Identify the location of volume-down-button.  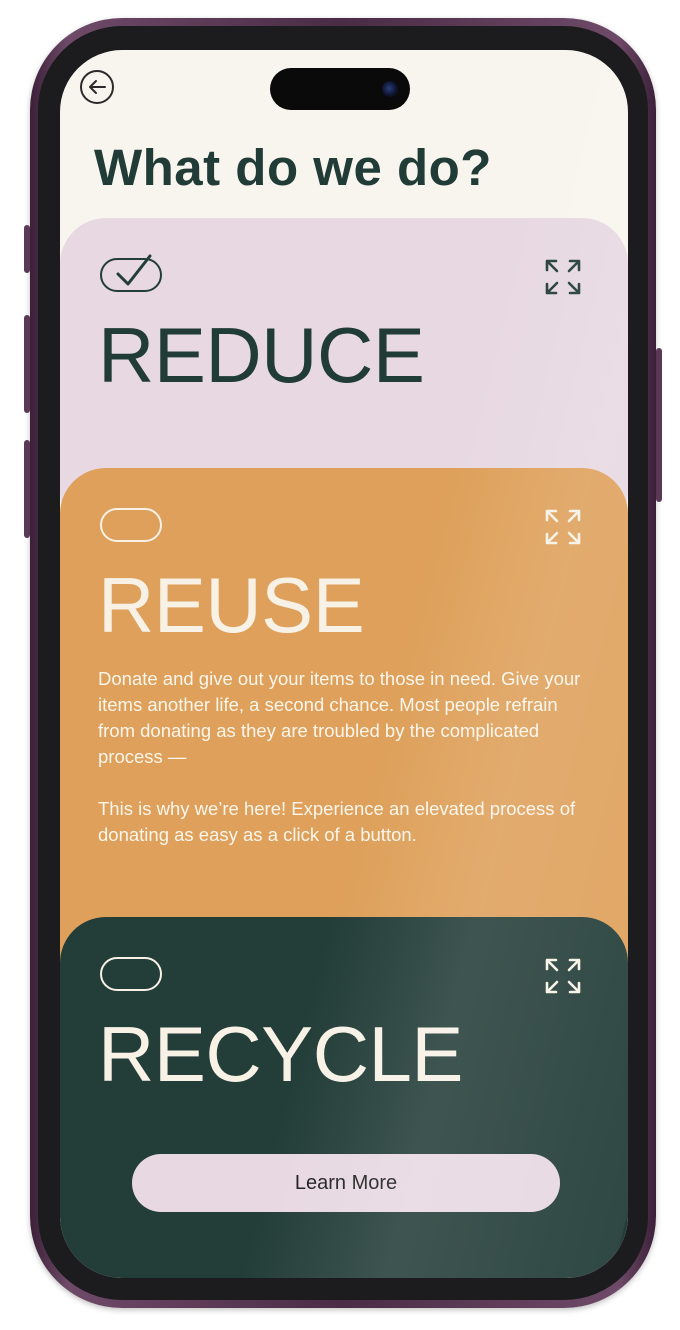
(27, 489).